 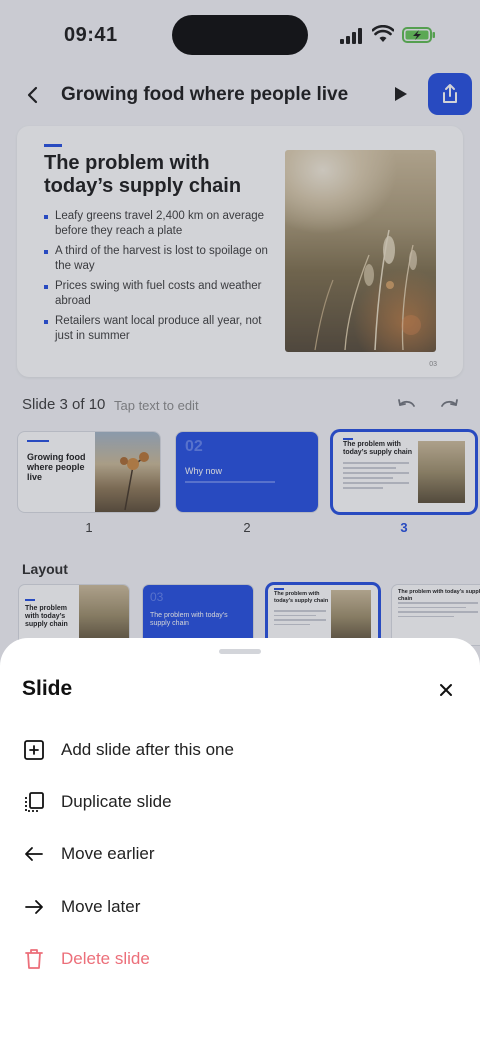 What do you see at coordinates (105, 958) in the screenshot?
I see `action-label: Delete slide` at bounding box center [105, 958].